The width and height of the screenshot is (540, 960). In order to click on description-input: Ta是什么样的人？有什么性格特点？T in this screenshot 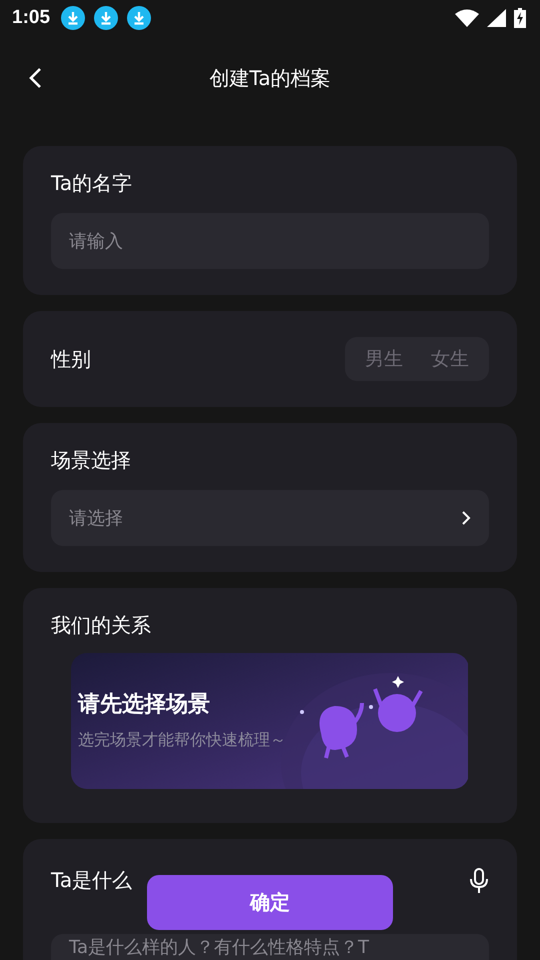, I will do `click(270, 947)`.